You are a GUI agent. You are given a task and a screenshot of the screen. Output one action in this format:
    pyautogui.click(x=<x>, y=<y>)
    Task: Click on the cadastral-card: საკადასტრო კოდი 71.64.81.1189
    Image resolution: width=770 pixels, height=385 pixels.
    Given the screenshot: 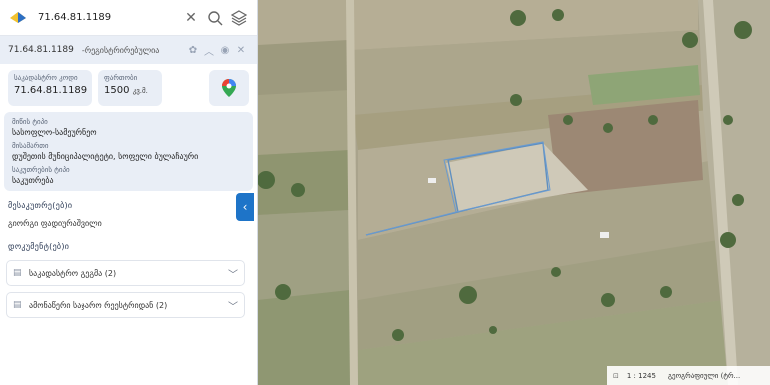 What is the action you would take?
    pyautogui.click(x=50, y=88)
    